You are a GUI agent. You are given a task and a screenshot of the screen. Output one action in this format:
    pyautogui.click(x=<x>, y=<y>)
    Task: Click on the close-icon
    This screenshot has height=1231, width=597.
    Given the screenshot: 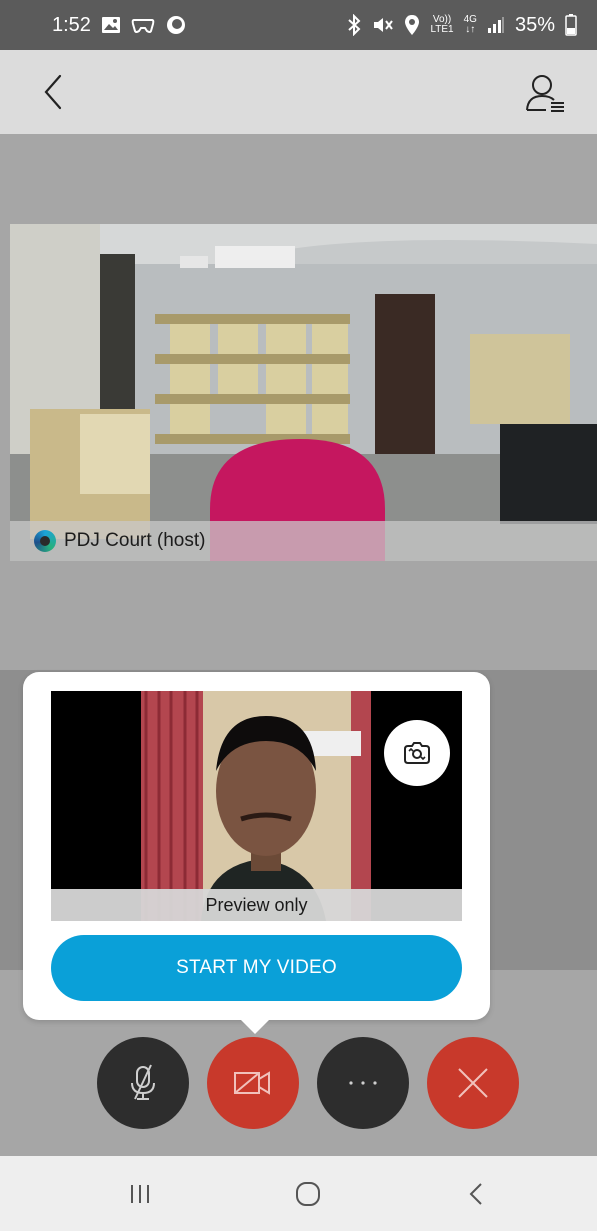 What is the action you would take?
    pyautogui.click(x=473, y=1083)
    